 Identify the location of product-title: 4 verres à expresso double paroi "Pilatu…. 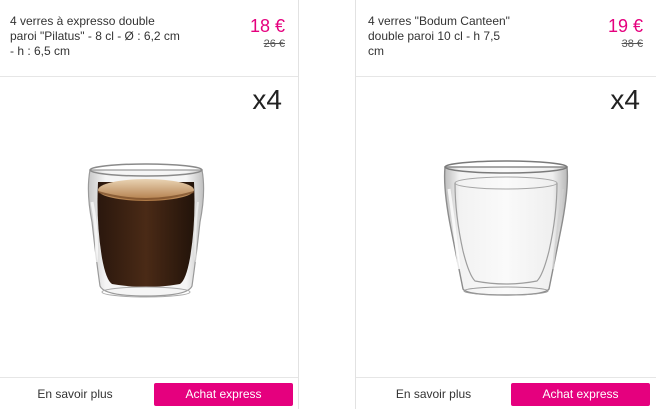
(95, 36).